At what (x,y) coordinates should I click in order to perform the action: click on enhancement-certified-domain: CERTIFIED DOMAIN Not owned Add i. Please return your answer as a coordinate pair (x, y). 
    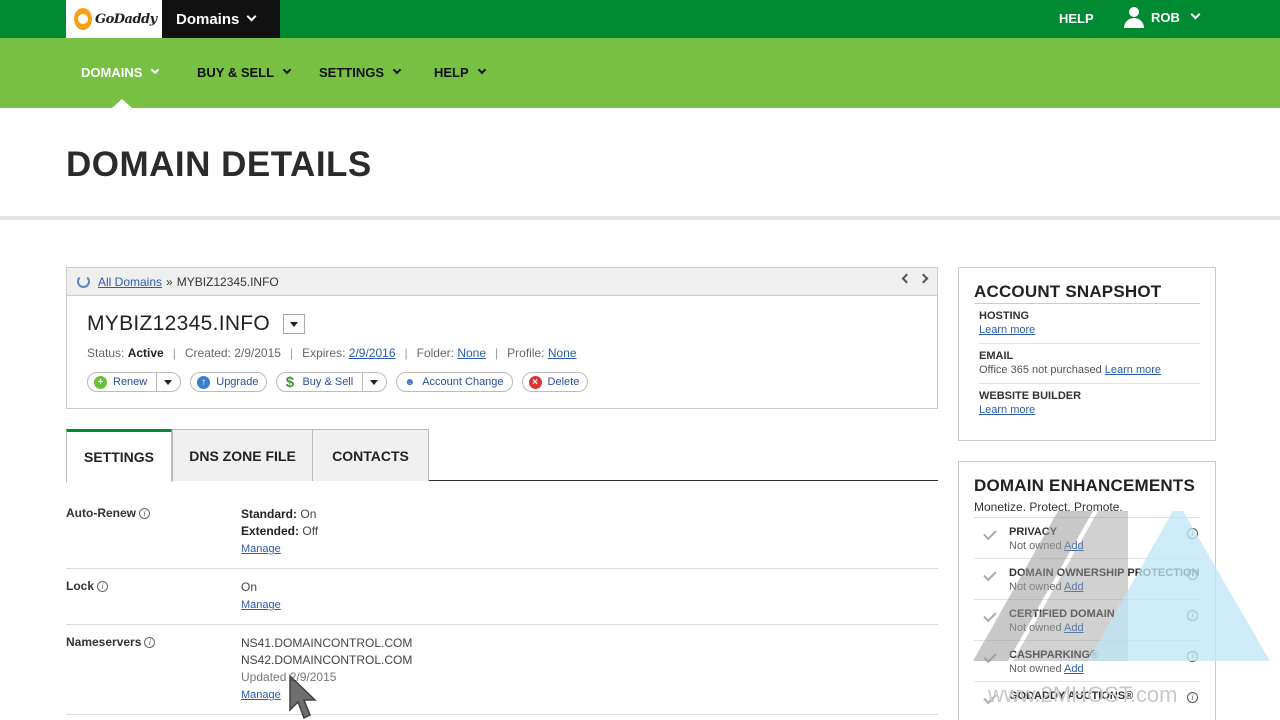
    Looking at the image, I should click on (1087, 620).